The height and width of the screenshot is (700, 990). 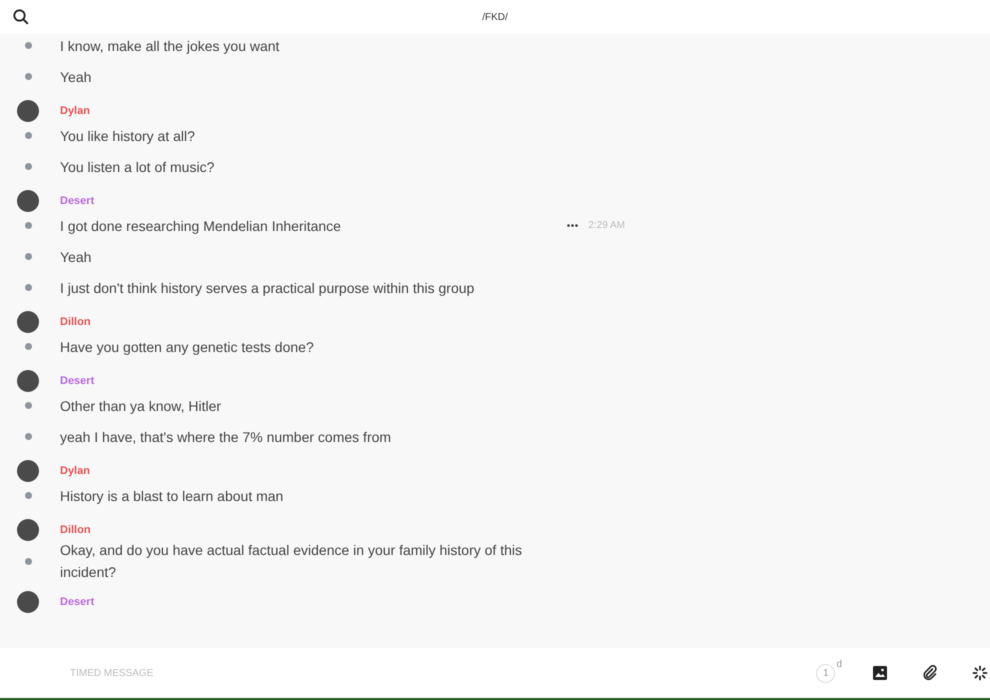 I want to click on message-text: I know, make all the jokes you want, so click(x=170, y=46).